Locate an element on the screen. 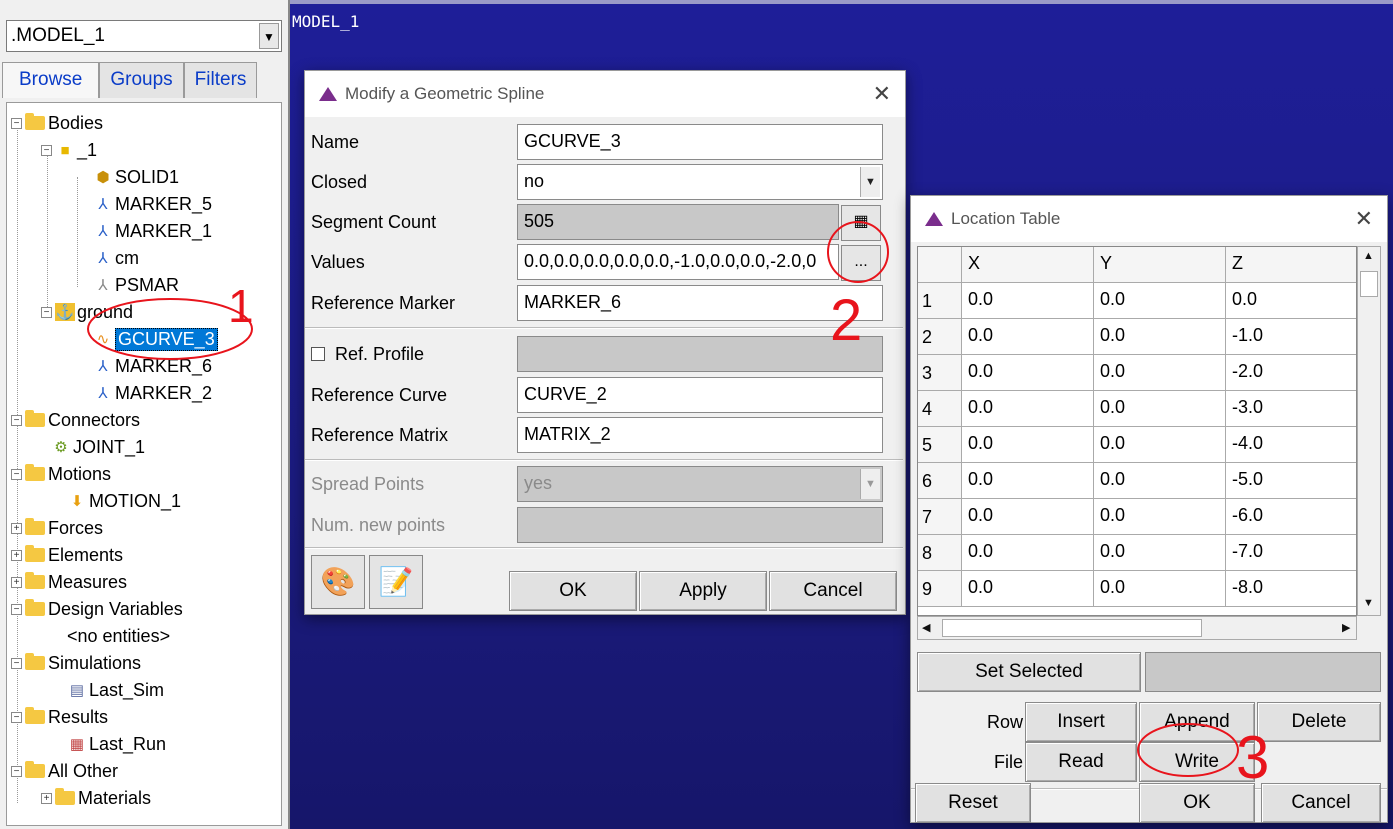 Image resolution: width=1393 pixels, height=829 pixels. reset-button: Reset is located at coordinates (973, 803).